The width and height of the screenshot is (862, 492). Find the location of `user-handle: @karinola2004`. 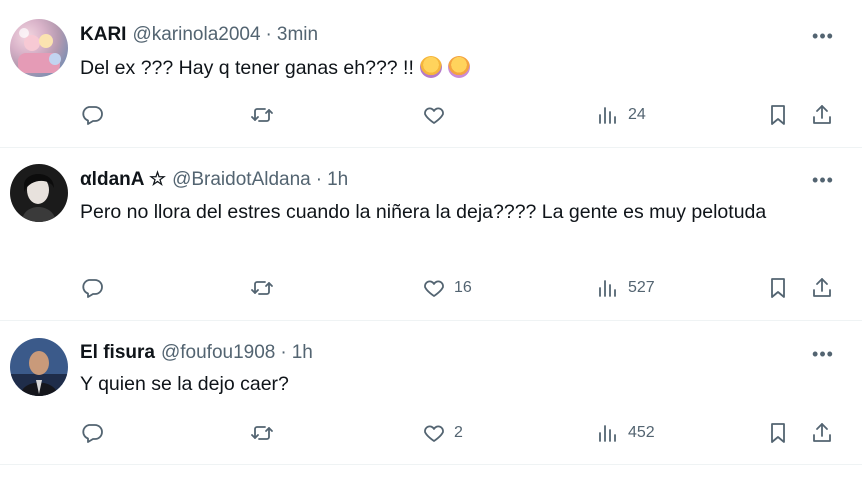

user-handle: @karinola2004 is located at coordinates (196, 35).